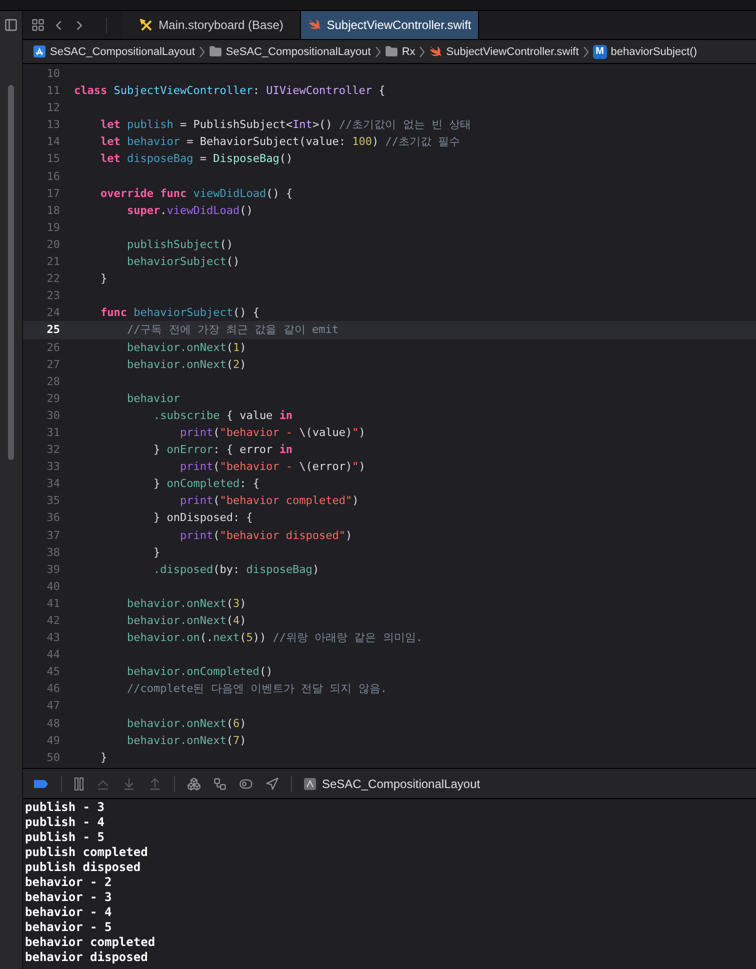  Describe the element at coordinates (69, 897) in the screenshot. I see `console-output-line: behavior - 3` at that location.